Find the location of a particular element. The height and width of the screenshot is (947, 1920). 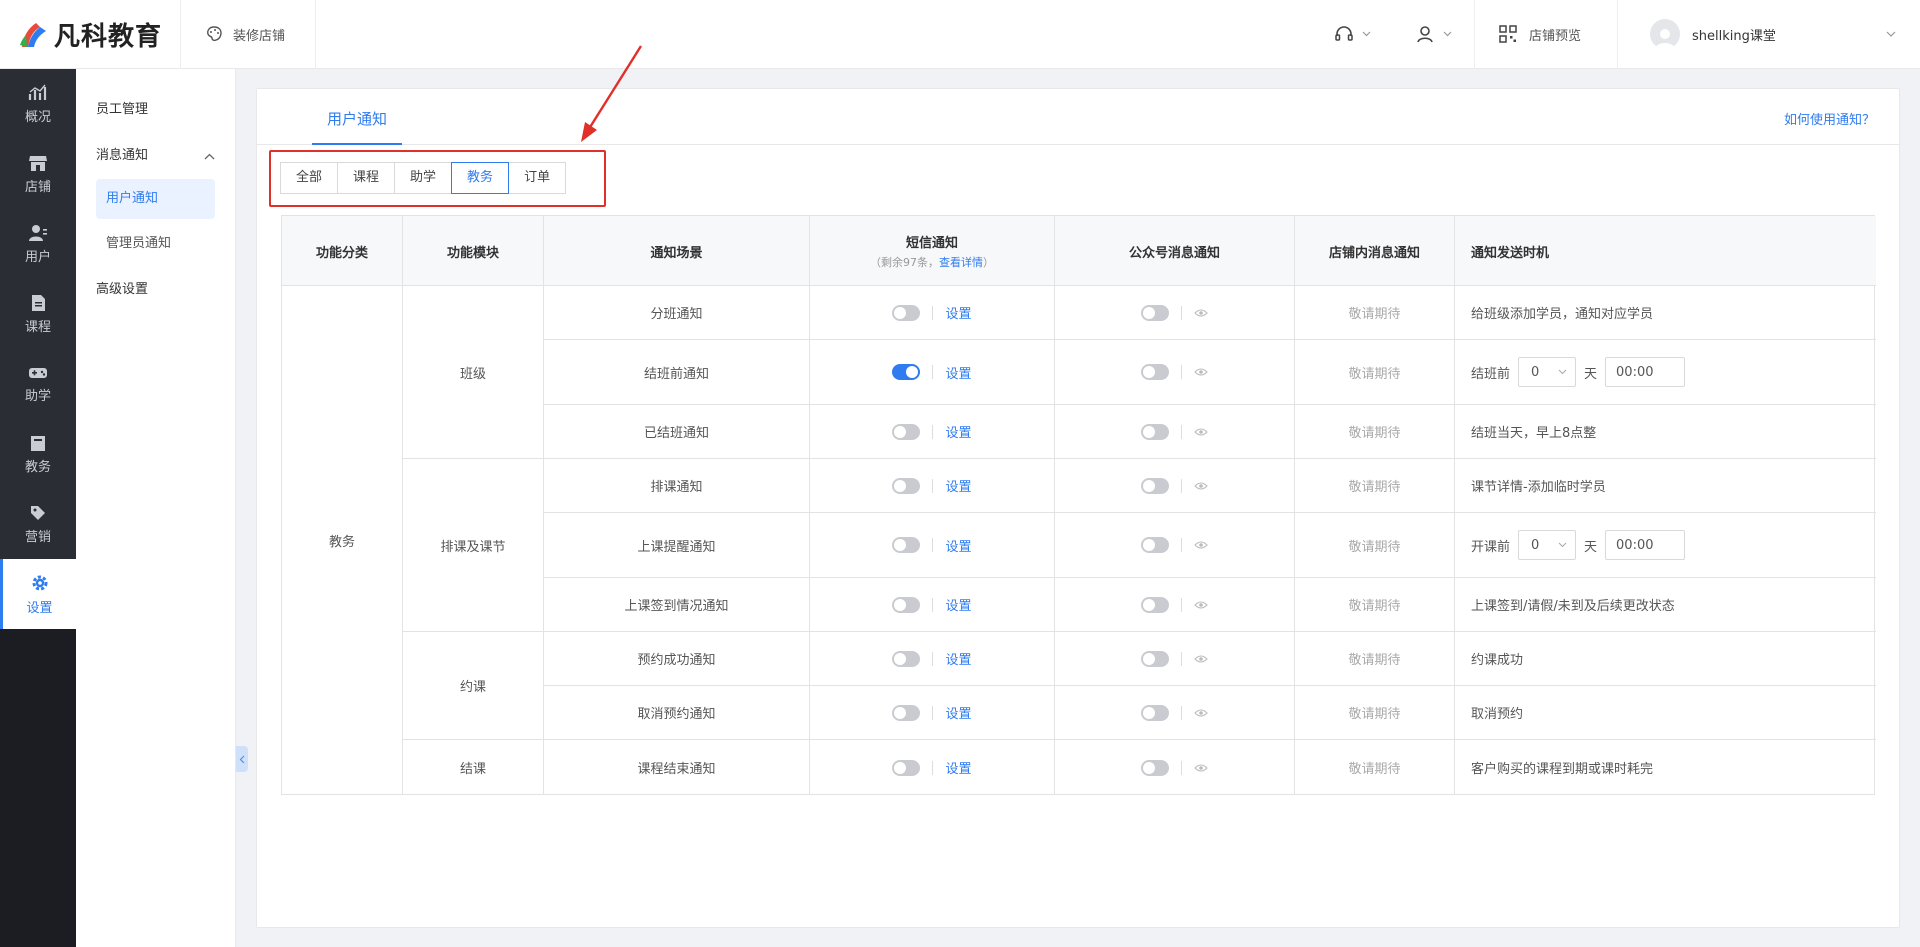

submenu-notify: 消息通知 is located at coordinates (155, 156).